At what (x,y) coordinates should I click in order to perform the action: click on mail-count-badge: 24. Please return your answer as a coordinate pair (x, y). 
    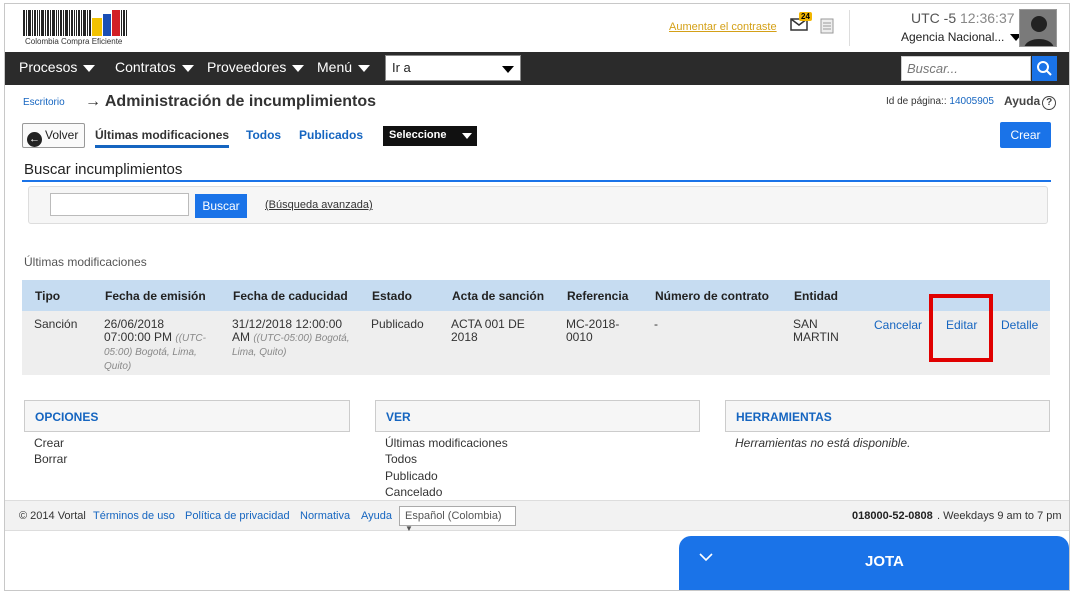
    Looking at the image, I should click on (805, 16).